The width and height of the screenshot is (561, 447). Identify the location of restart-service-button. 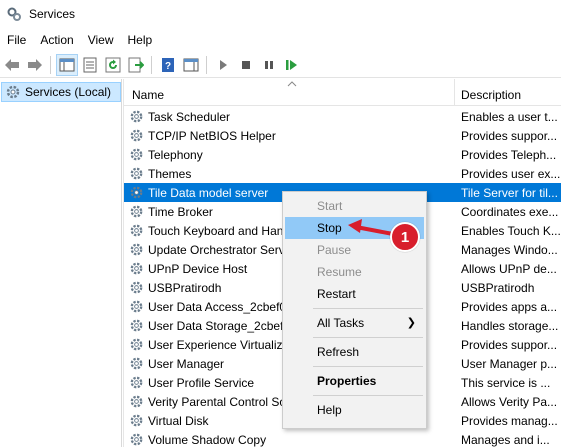
(292, 65).